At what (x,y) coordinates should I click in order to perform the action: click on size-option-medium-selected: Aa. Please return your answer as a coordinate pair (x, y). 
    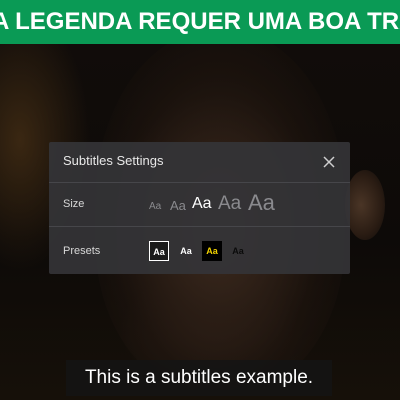
    Looking at the image, I should click on (202, 204).